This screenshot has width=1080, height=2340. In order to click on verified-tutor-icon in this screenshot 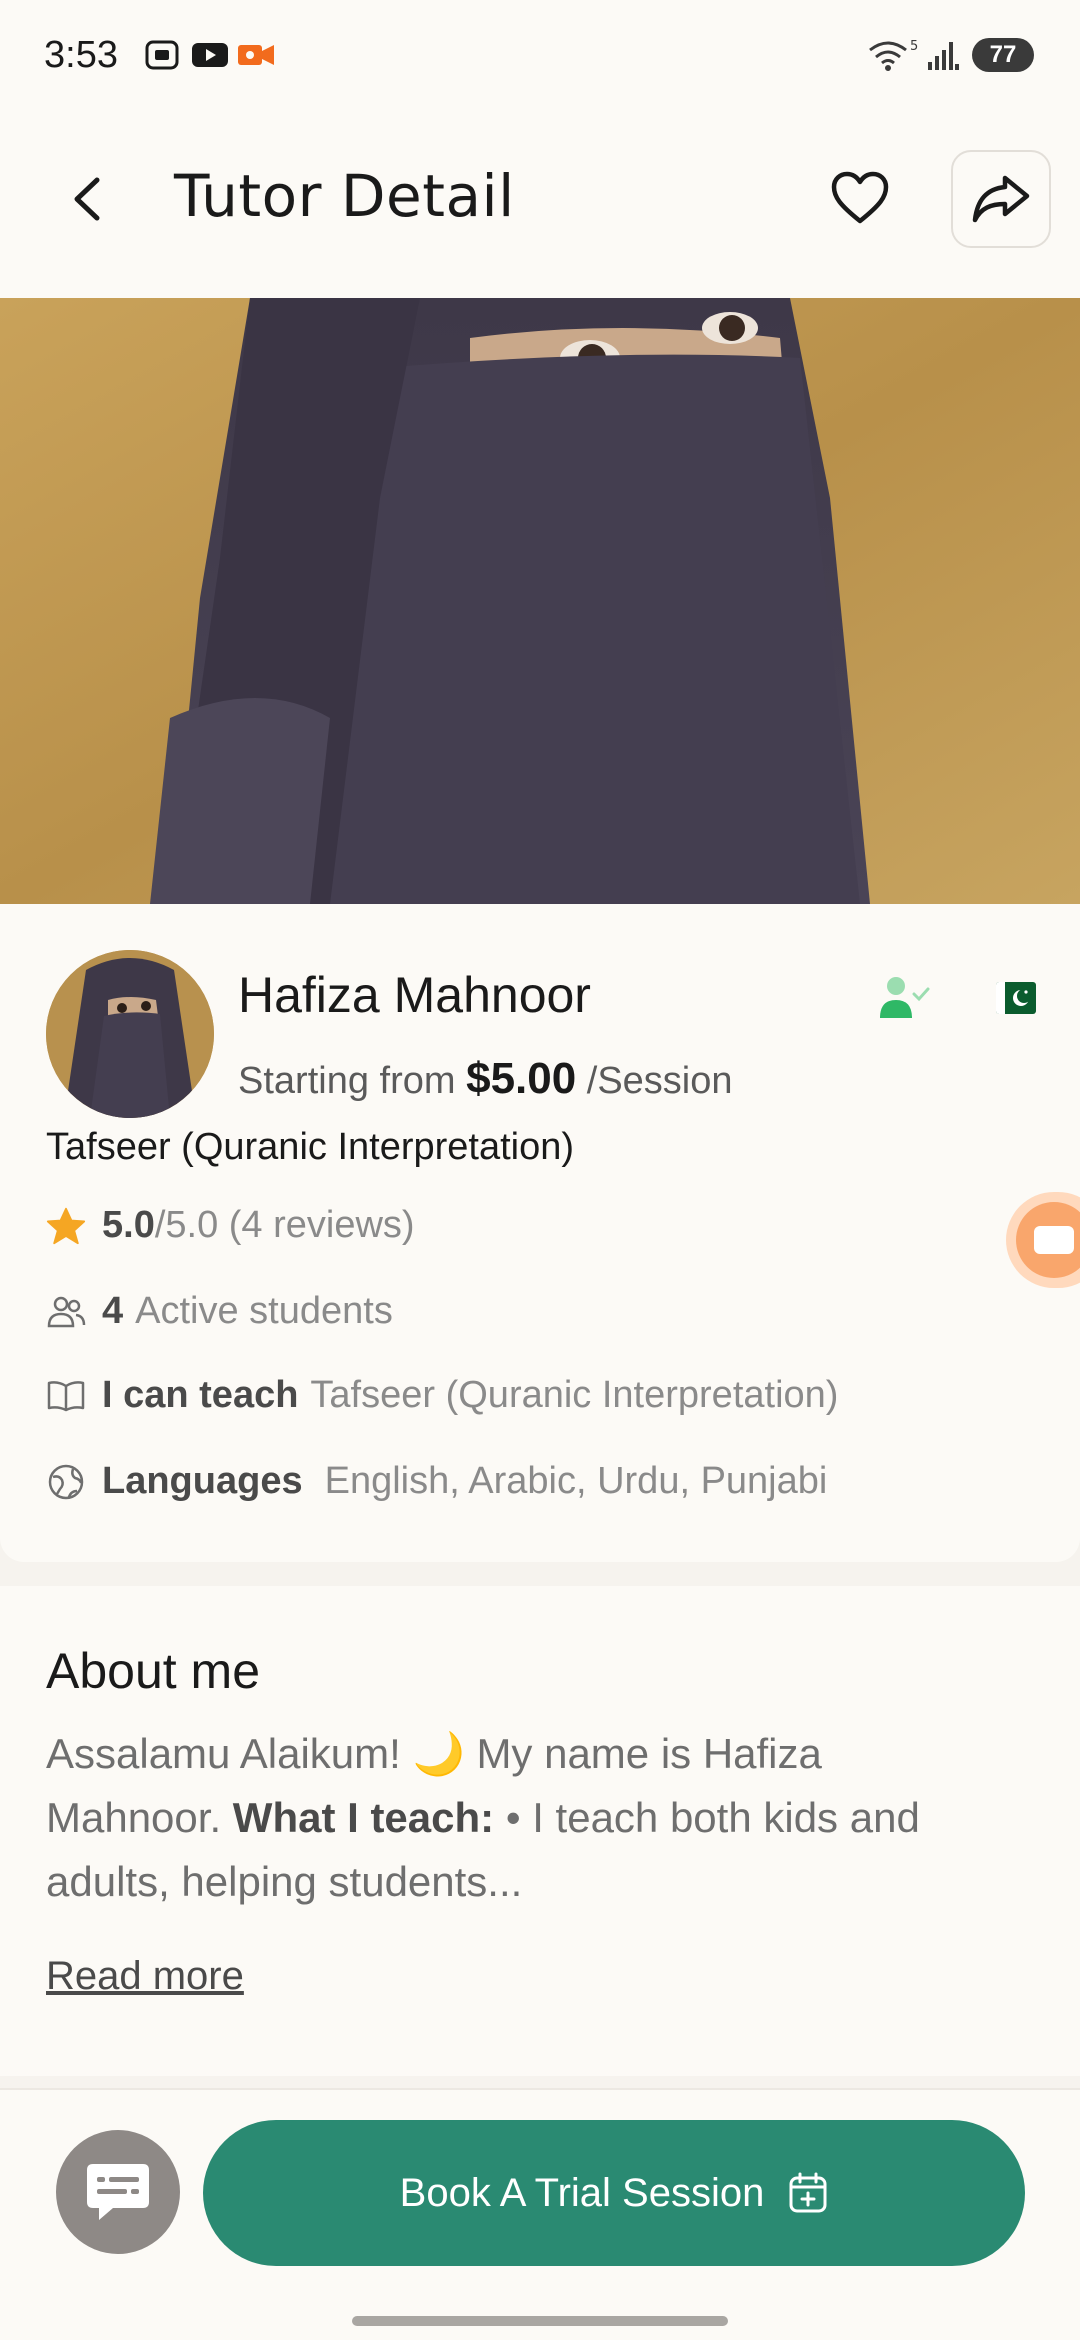, I will do `click(905, 997)`.